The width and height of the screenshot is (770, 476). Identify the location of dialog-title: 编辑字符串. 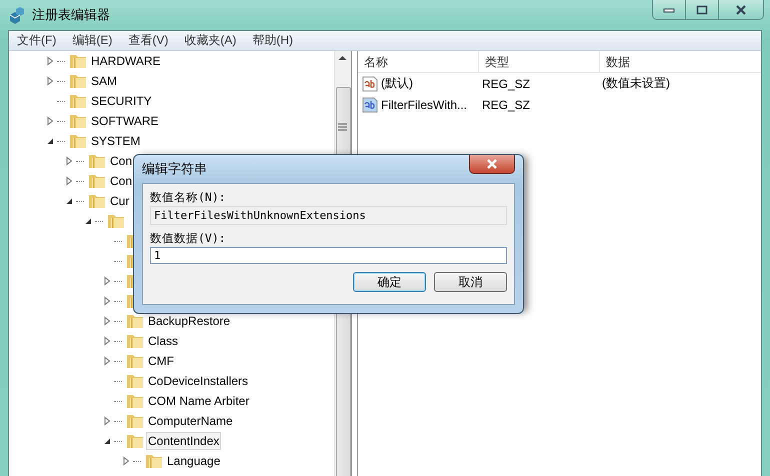
(174, 169).